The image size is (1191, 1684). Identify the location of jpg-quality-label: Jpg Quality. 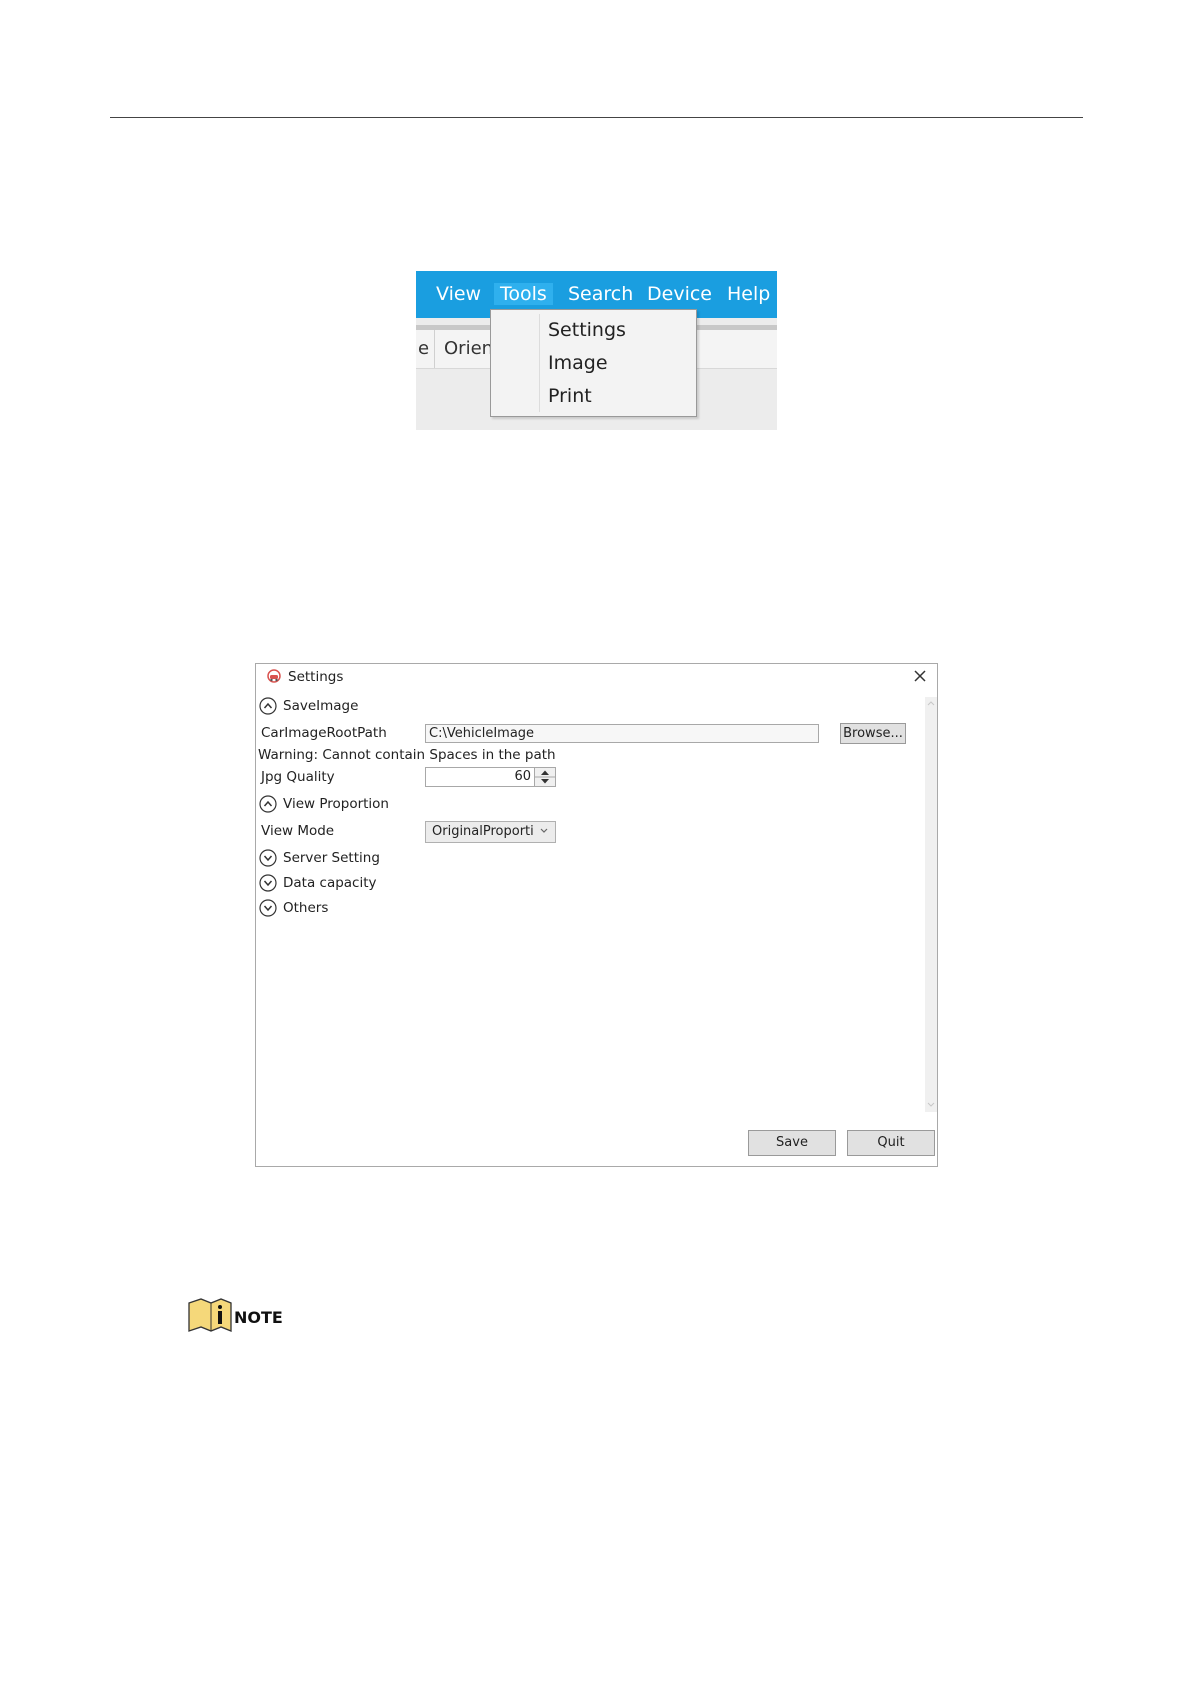
(298, 777).